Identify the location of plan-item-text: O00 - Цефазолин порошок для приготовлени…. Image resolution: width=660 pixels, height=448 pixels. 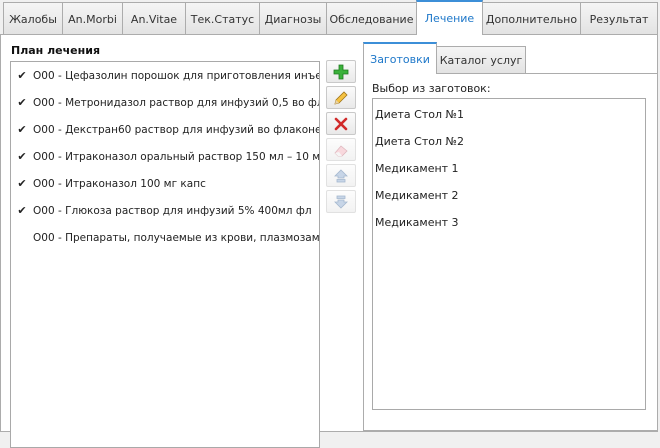
(176, 75).